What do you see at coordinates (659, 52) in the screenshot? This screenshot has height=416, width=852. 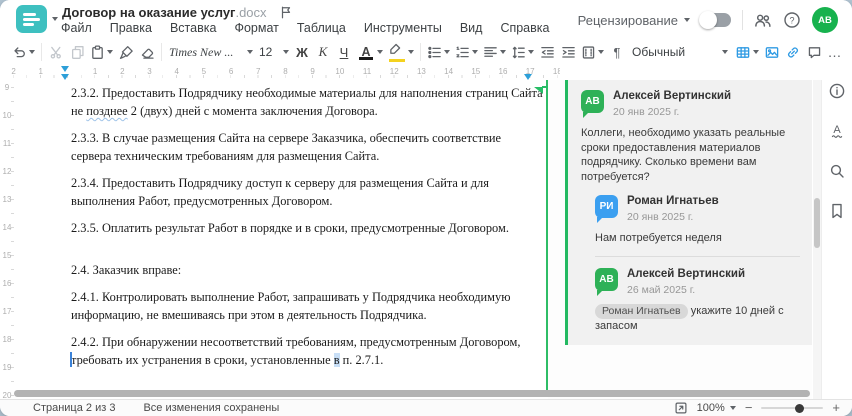 I see `paragraph-style-value: Обычный` at bounding box center [659, 52].